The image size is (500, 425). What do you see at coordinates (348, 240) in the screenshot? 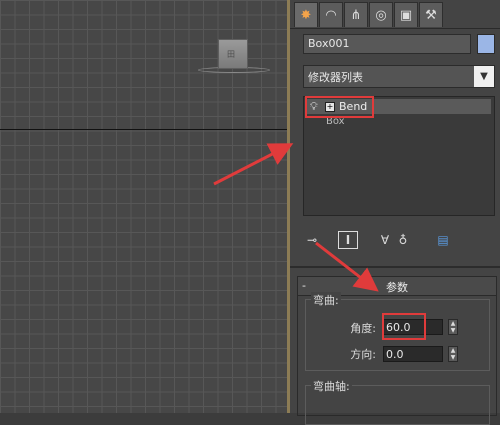
I see `show-end-result-icon: I` at bounding box center [348, 240].